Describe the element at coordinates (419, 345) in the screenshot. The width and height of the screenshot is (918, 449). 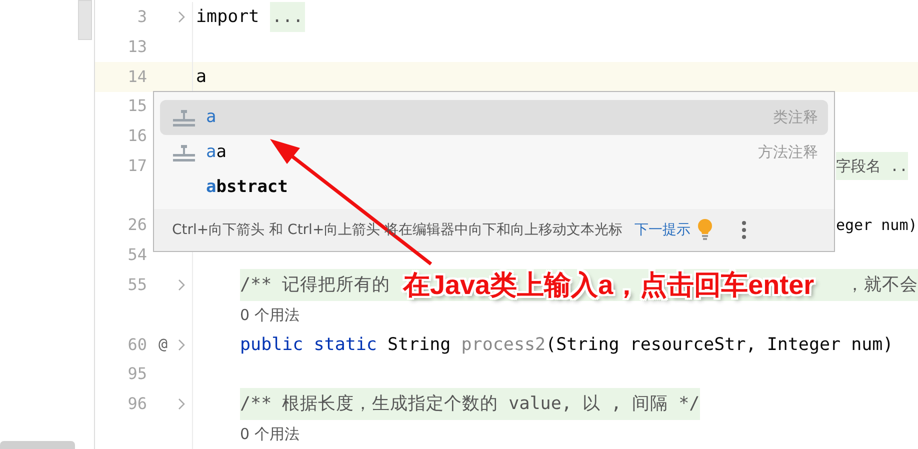
I see `code-text: String` at that location.